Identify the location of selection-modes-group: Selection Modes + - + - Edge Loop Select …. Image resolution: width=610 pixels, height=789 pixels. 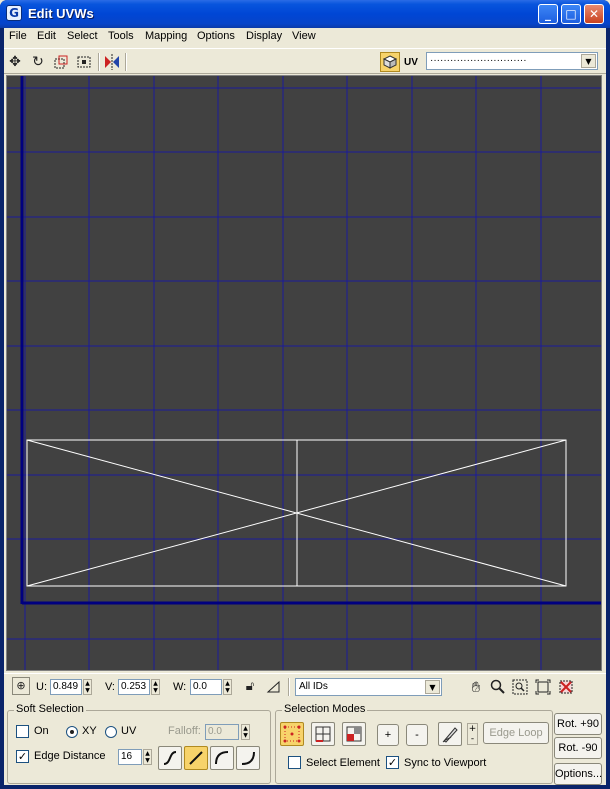
(414, 743).